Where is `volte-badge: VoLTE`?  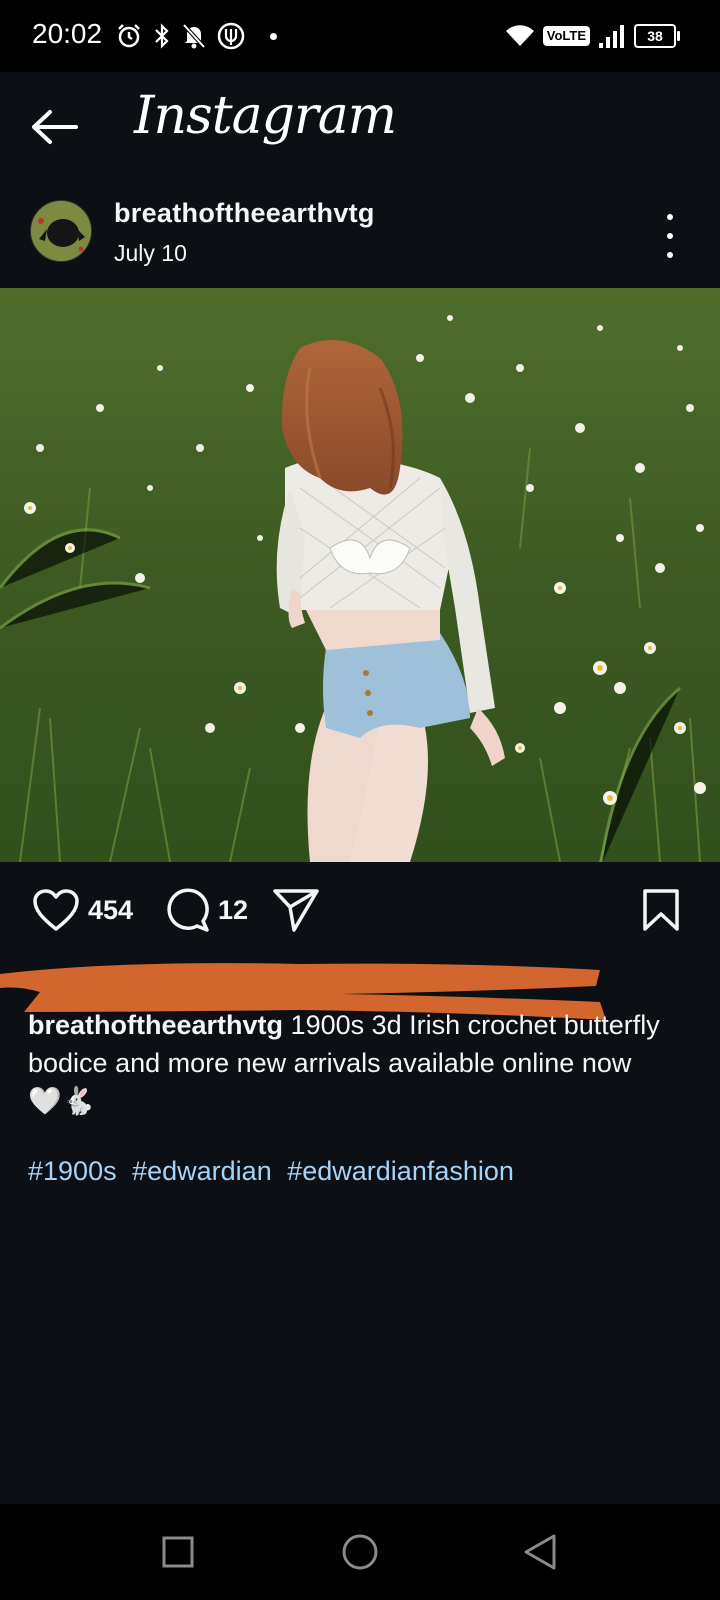
volte-badge: VoLTE is located at coordinates (566, 36).